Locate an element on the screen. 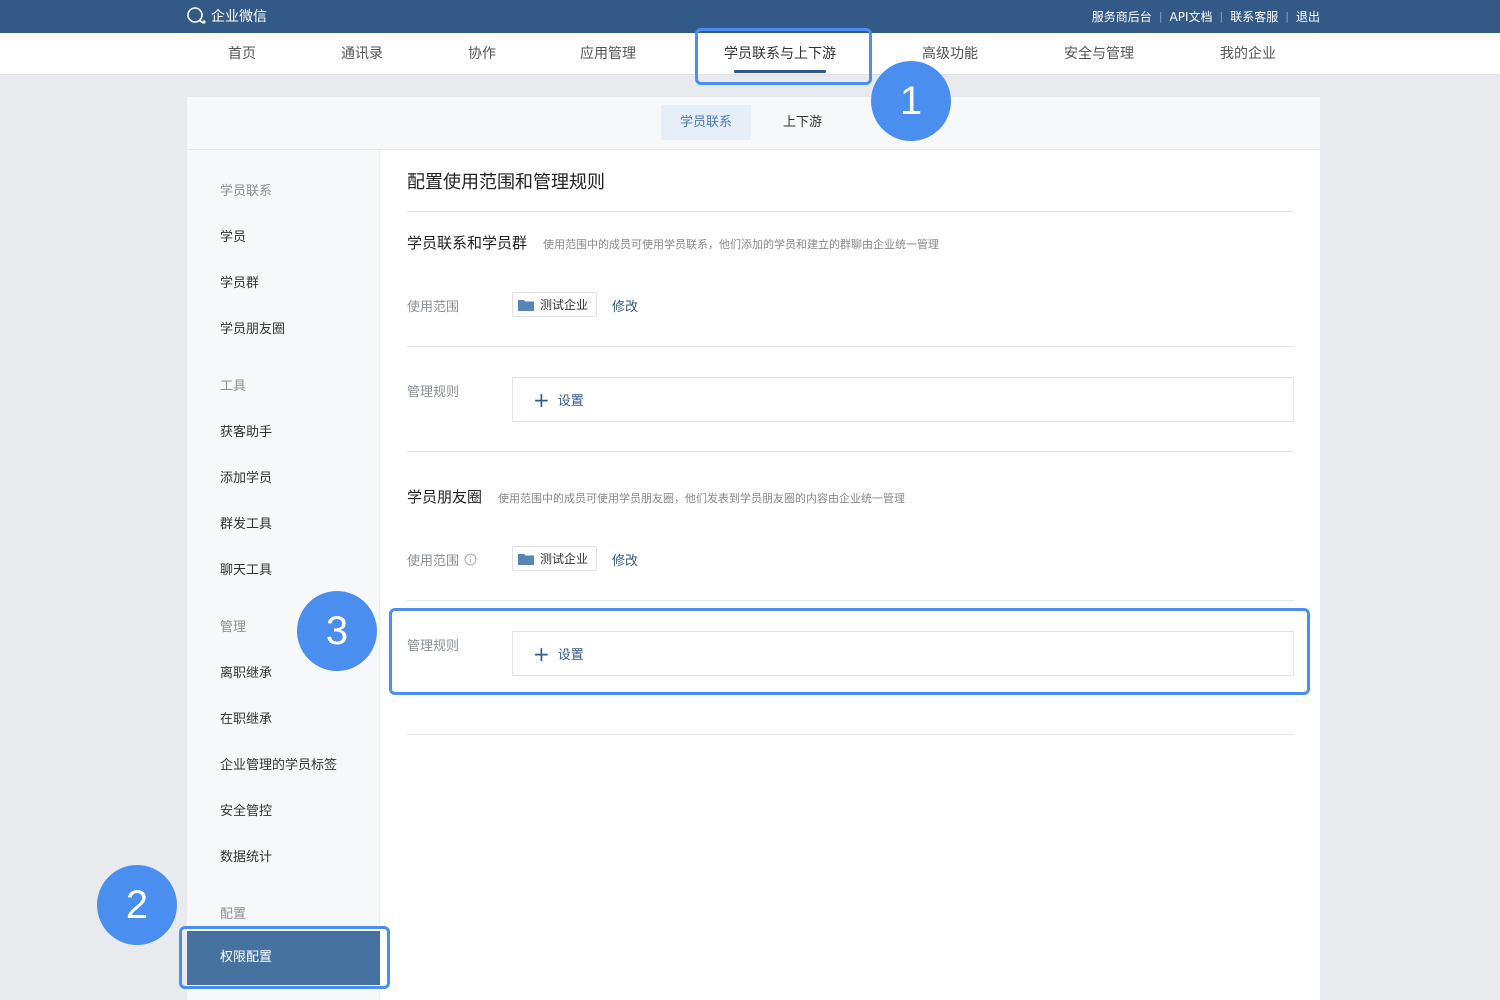 The height and width of the screenshot is (1000, 1500). step-badge-3: 3 is located at coordinates (337, 631).